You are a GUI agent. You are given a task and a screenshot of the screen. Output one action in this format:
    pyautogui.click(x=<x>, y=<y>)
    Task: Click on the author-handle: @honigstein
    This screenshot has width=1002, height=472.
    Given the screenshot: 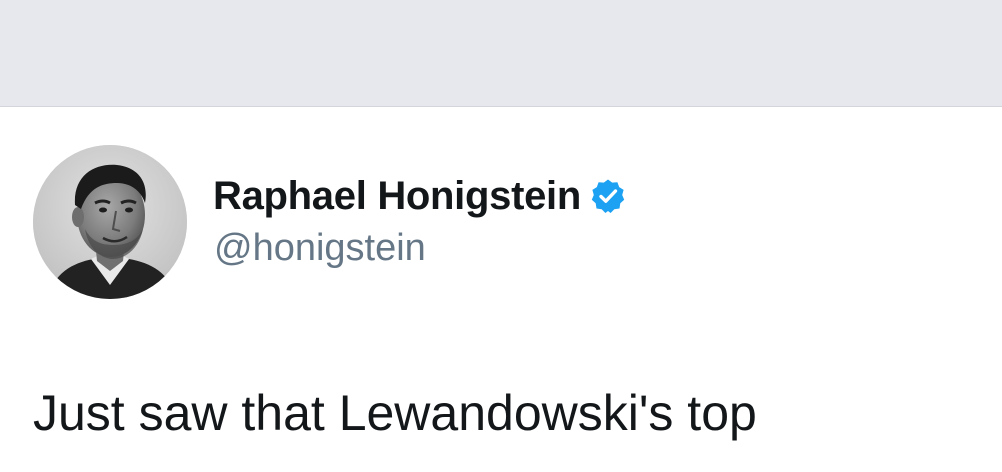 What is the action you would take?
    pyautogui.click(x=320, y=248)
    